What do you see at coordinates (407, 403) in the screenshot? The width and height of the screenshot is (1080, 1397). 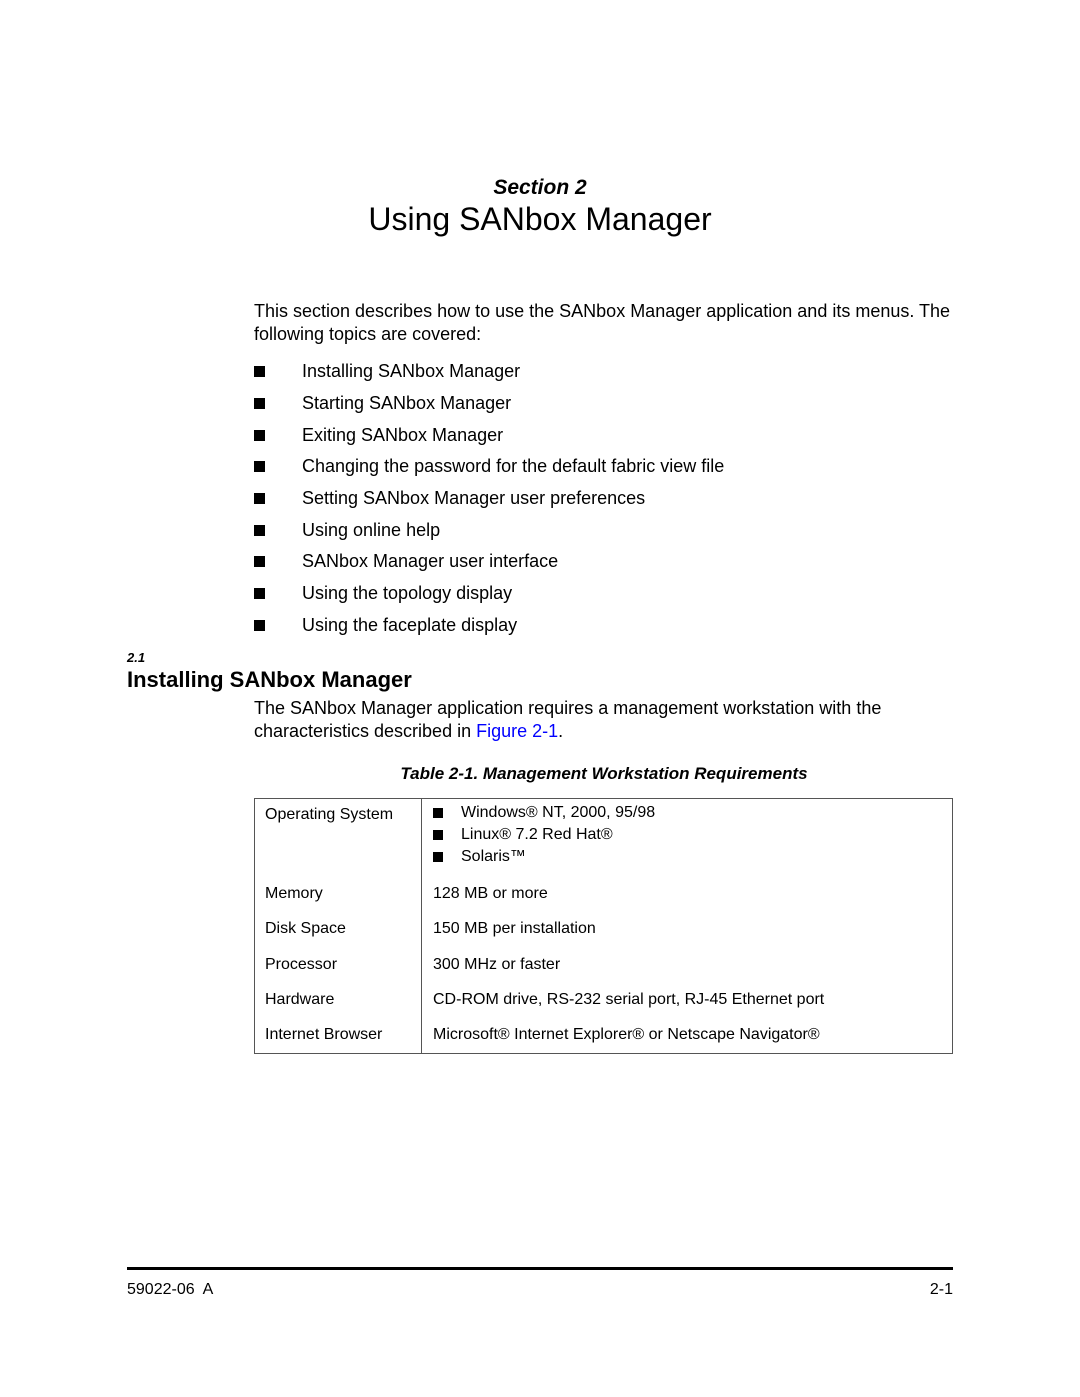 I see `topic-text: Starting SANbox Manager` at bounding box center [407, 403].